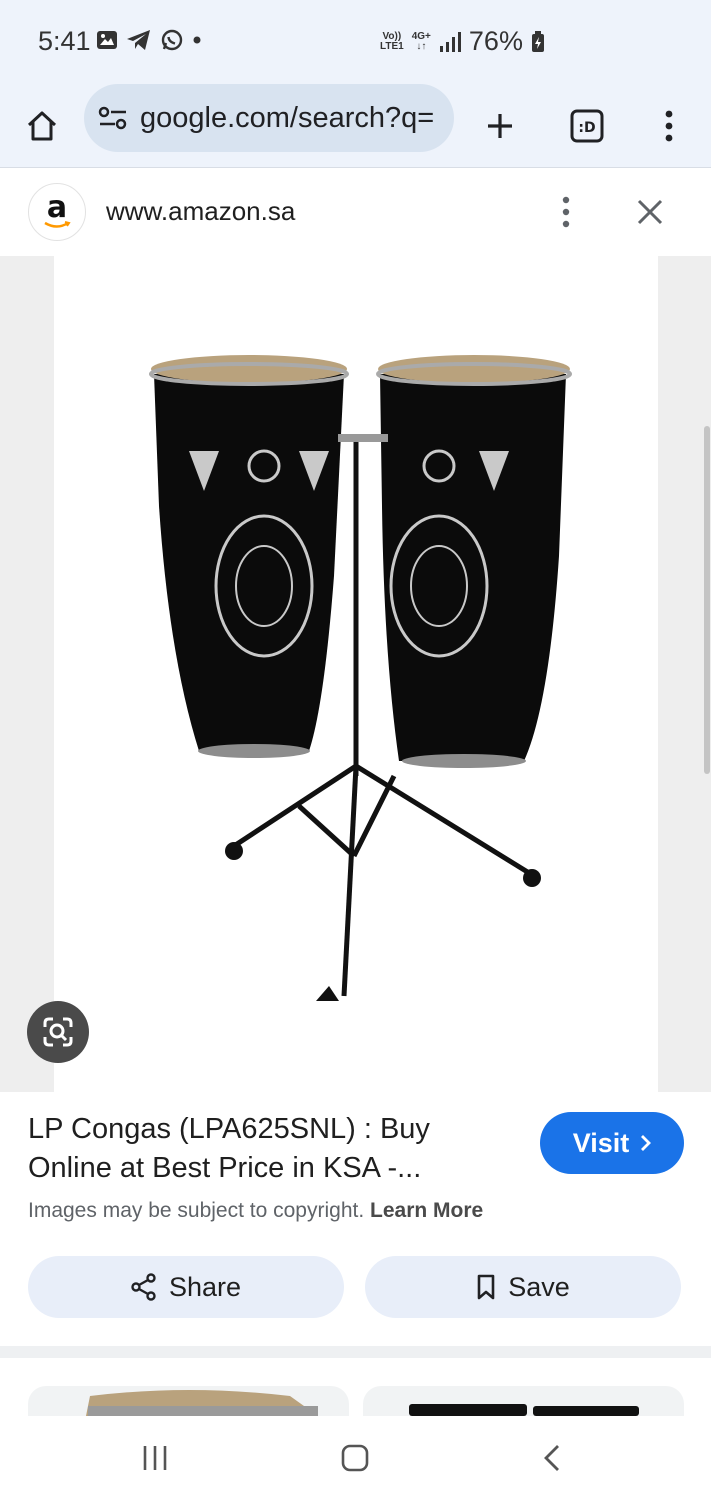 Image resolution: width=711 pixels, height=1500 pixels. I want to click on whatsapp-icon, so click(172, 40).